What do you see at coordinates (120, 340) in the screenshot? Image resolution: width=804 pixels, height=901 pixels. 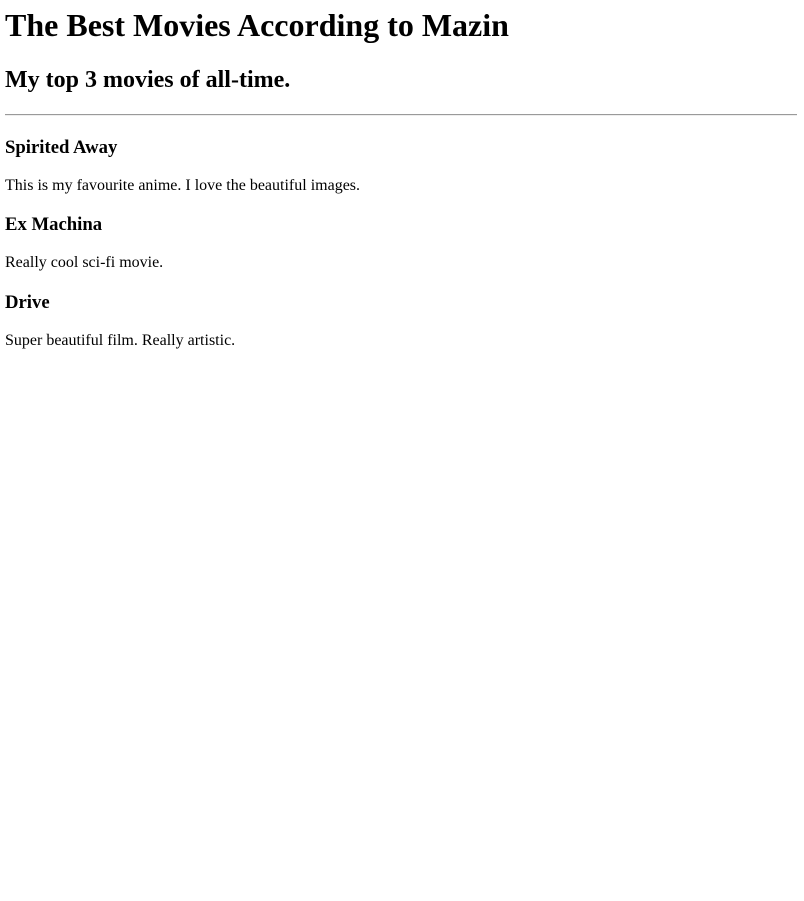 I see `movie-description: Super beautiful film. Really artistic.` at bounding box center [120, 340].